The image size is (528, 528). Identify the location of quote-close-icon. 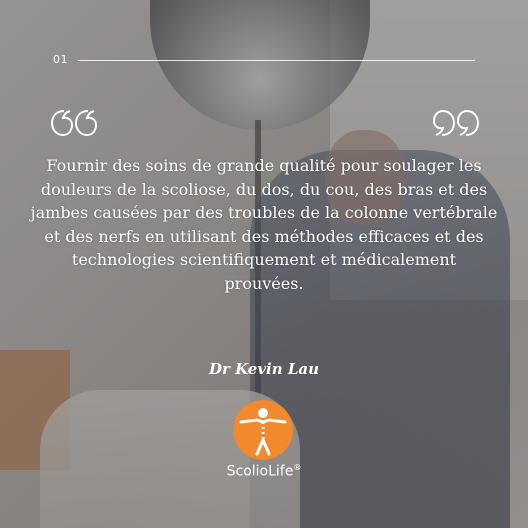
(456, 122).